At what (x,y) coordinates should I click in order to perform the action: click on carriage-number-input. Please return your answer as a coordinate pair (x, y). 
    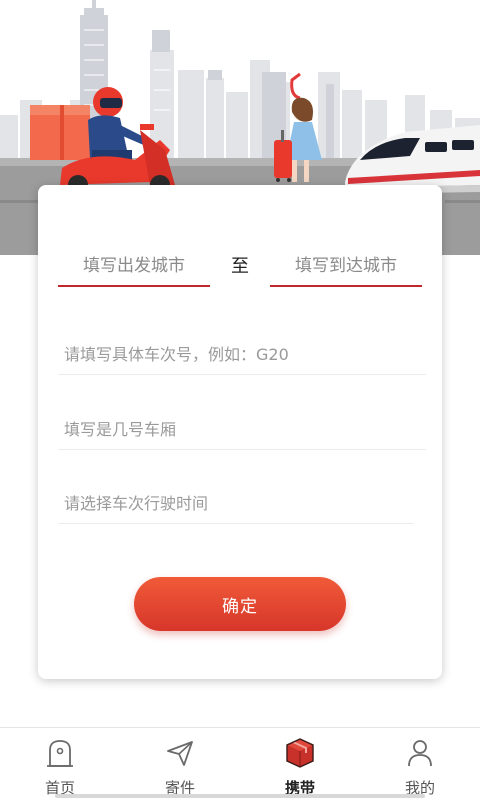
    Looking at the image, I should click on (242, 430).